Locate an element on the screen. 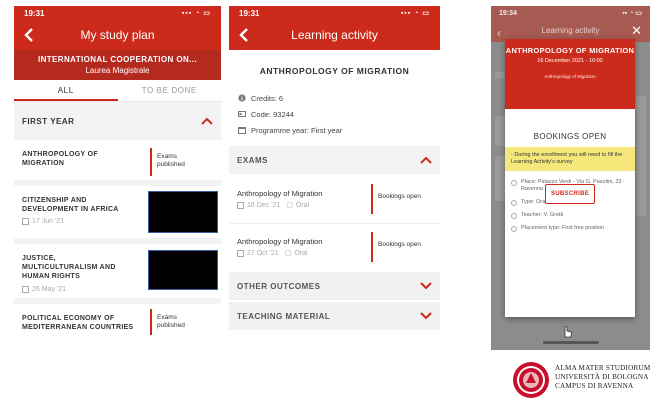  tab-all: ALL is located at coordinates (66, 90).